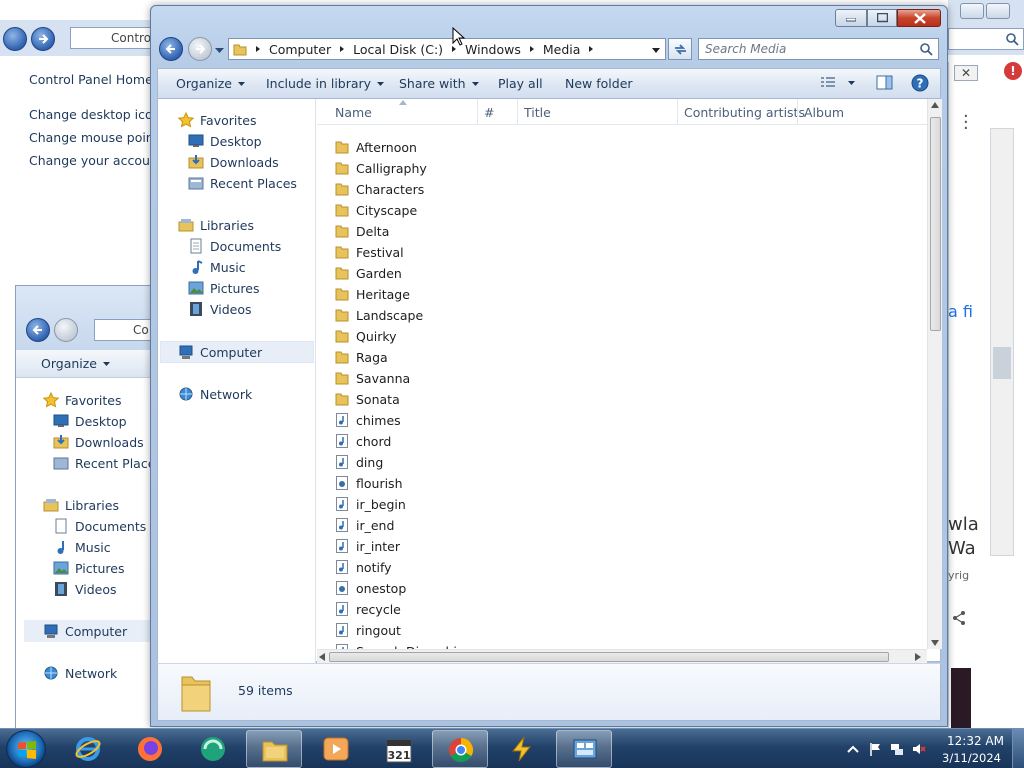  What do you see at coordinates (368, 273) in the screenshot?
I see `file-row: Garden` at bounding box center [368, 273].